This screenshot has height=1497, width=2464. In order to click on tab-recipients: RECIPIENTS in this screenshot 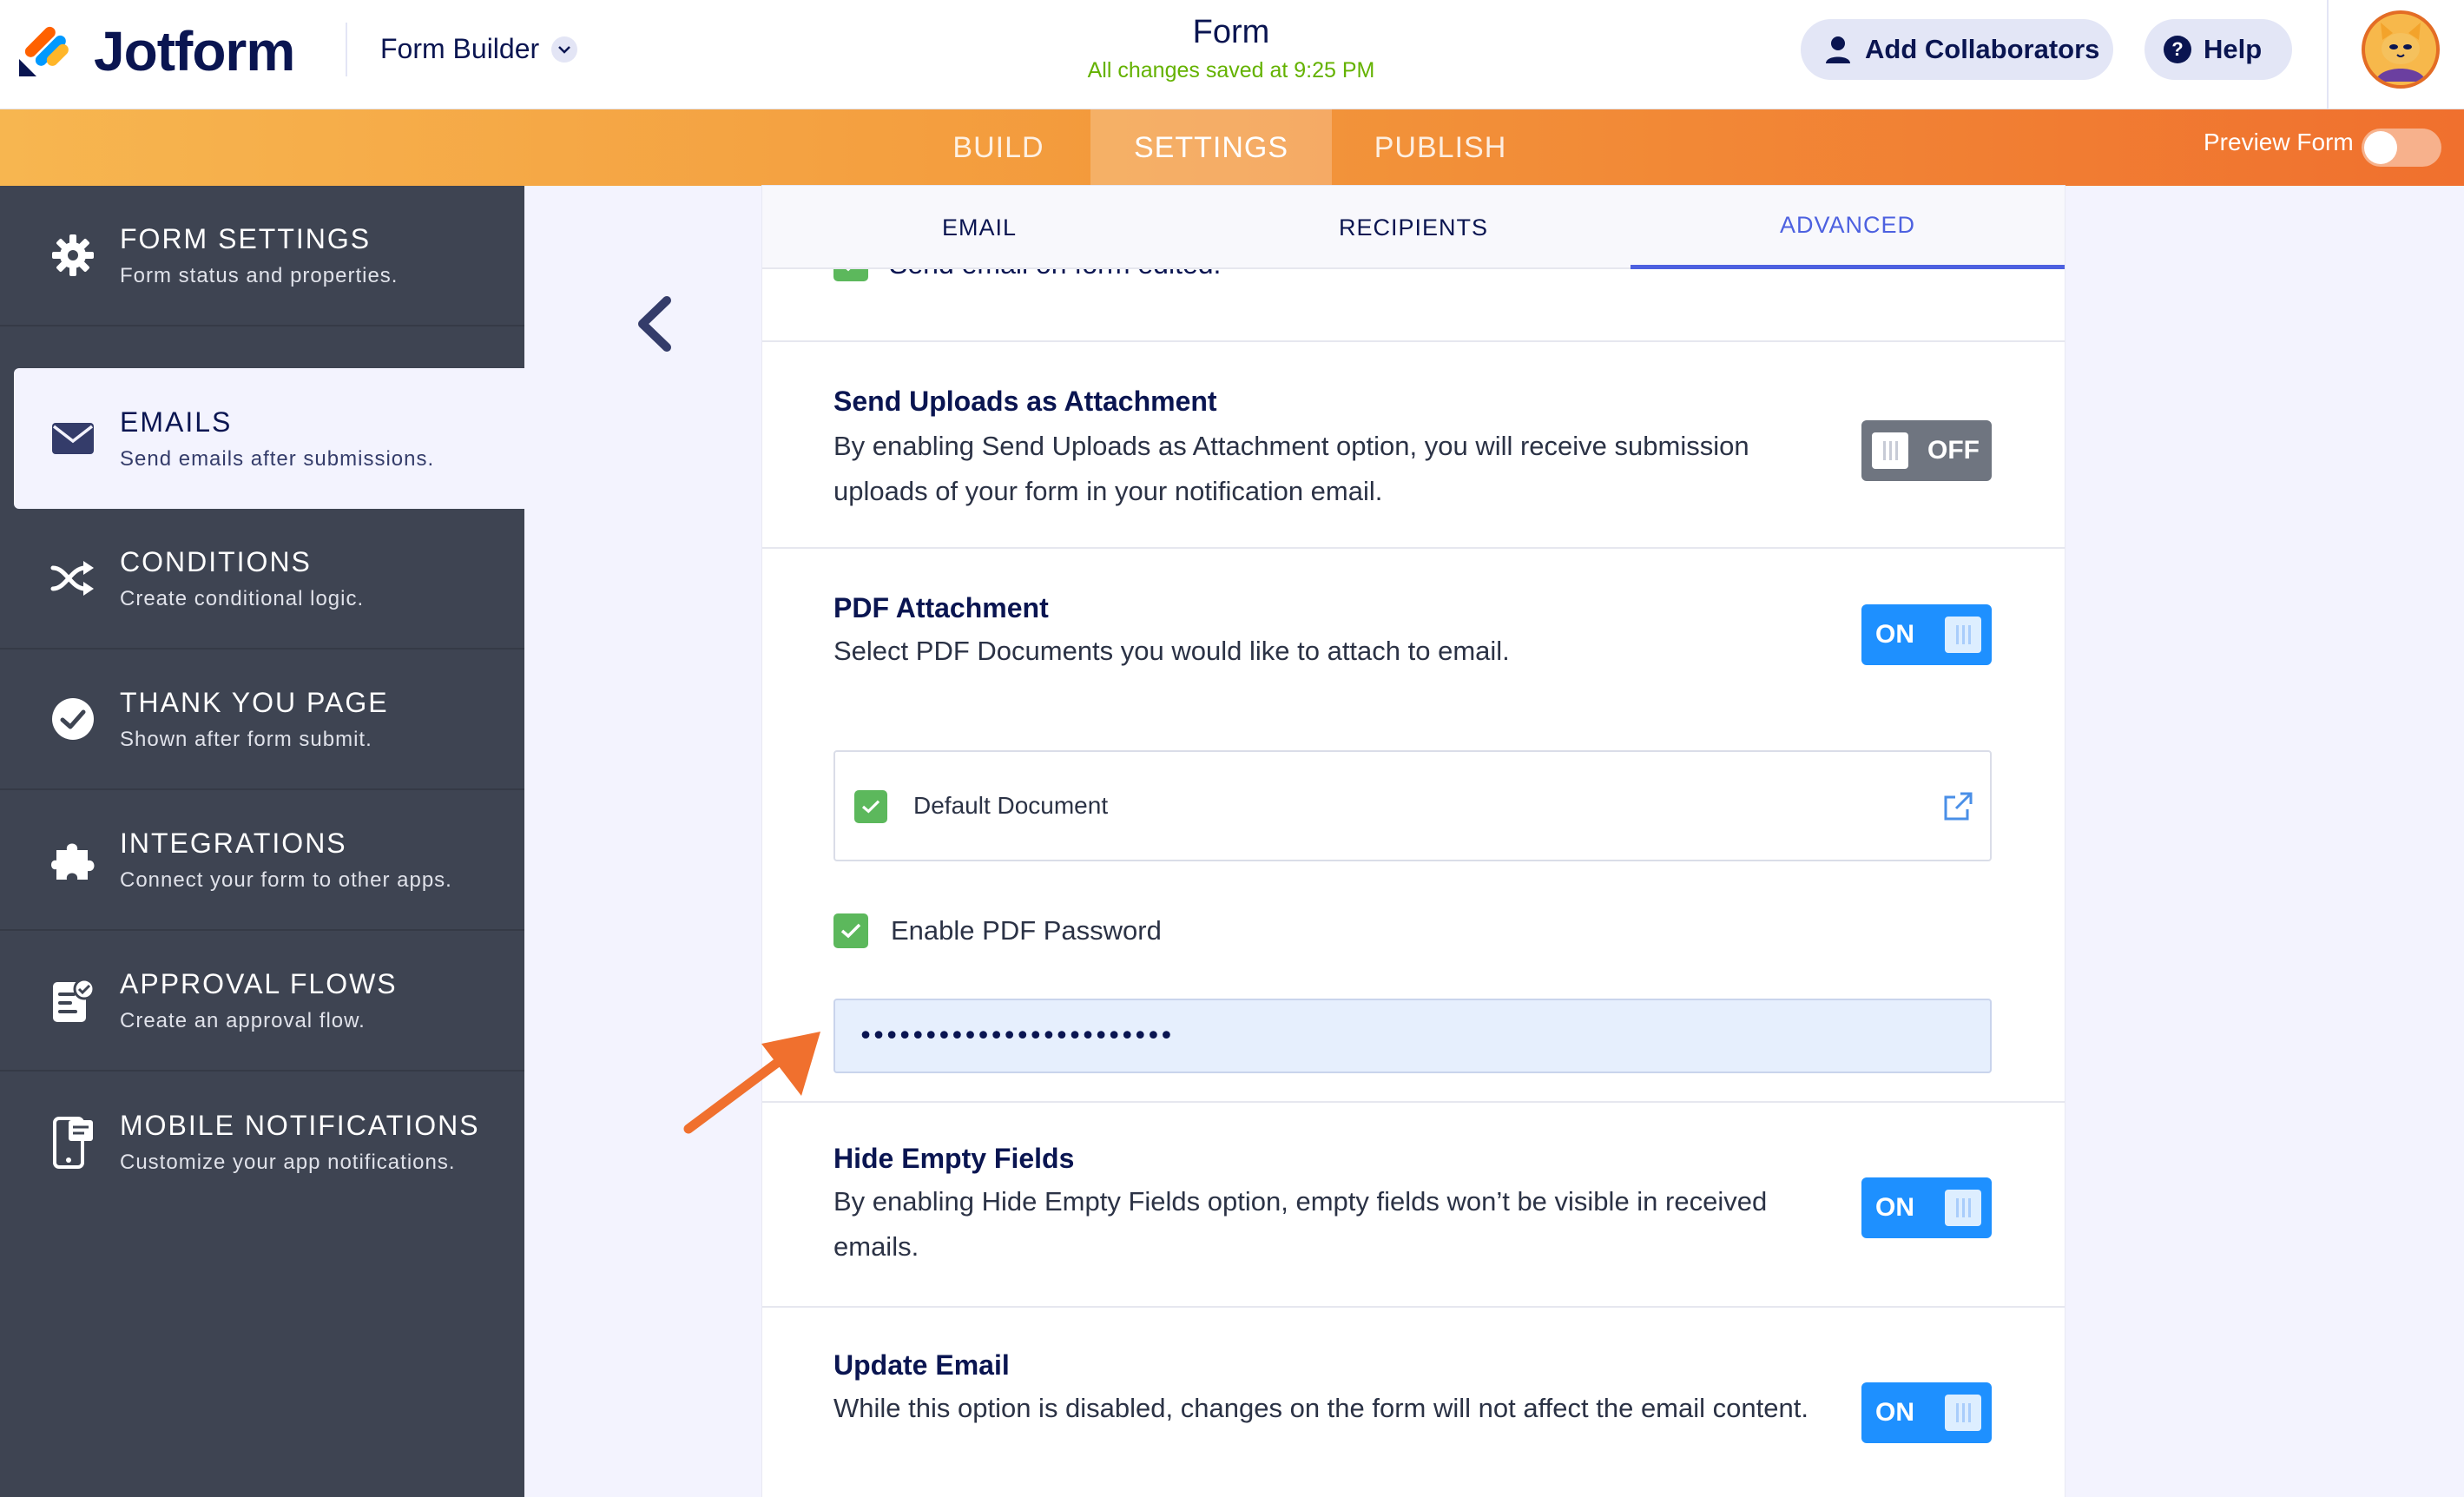, I will do `click(1413, 227)`.